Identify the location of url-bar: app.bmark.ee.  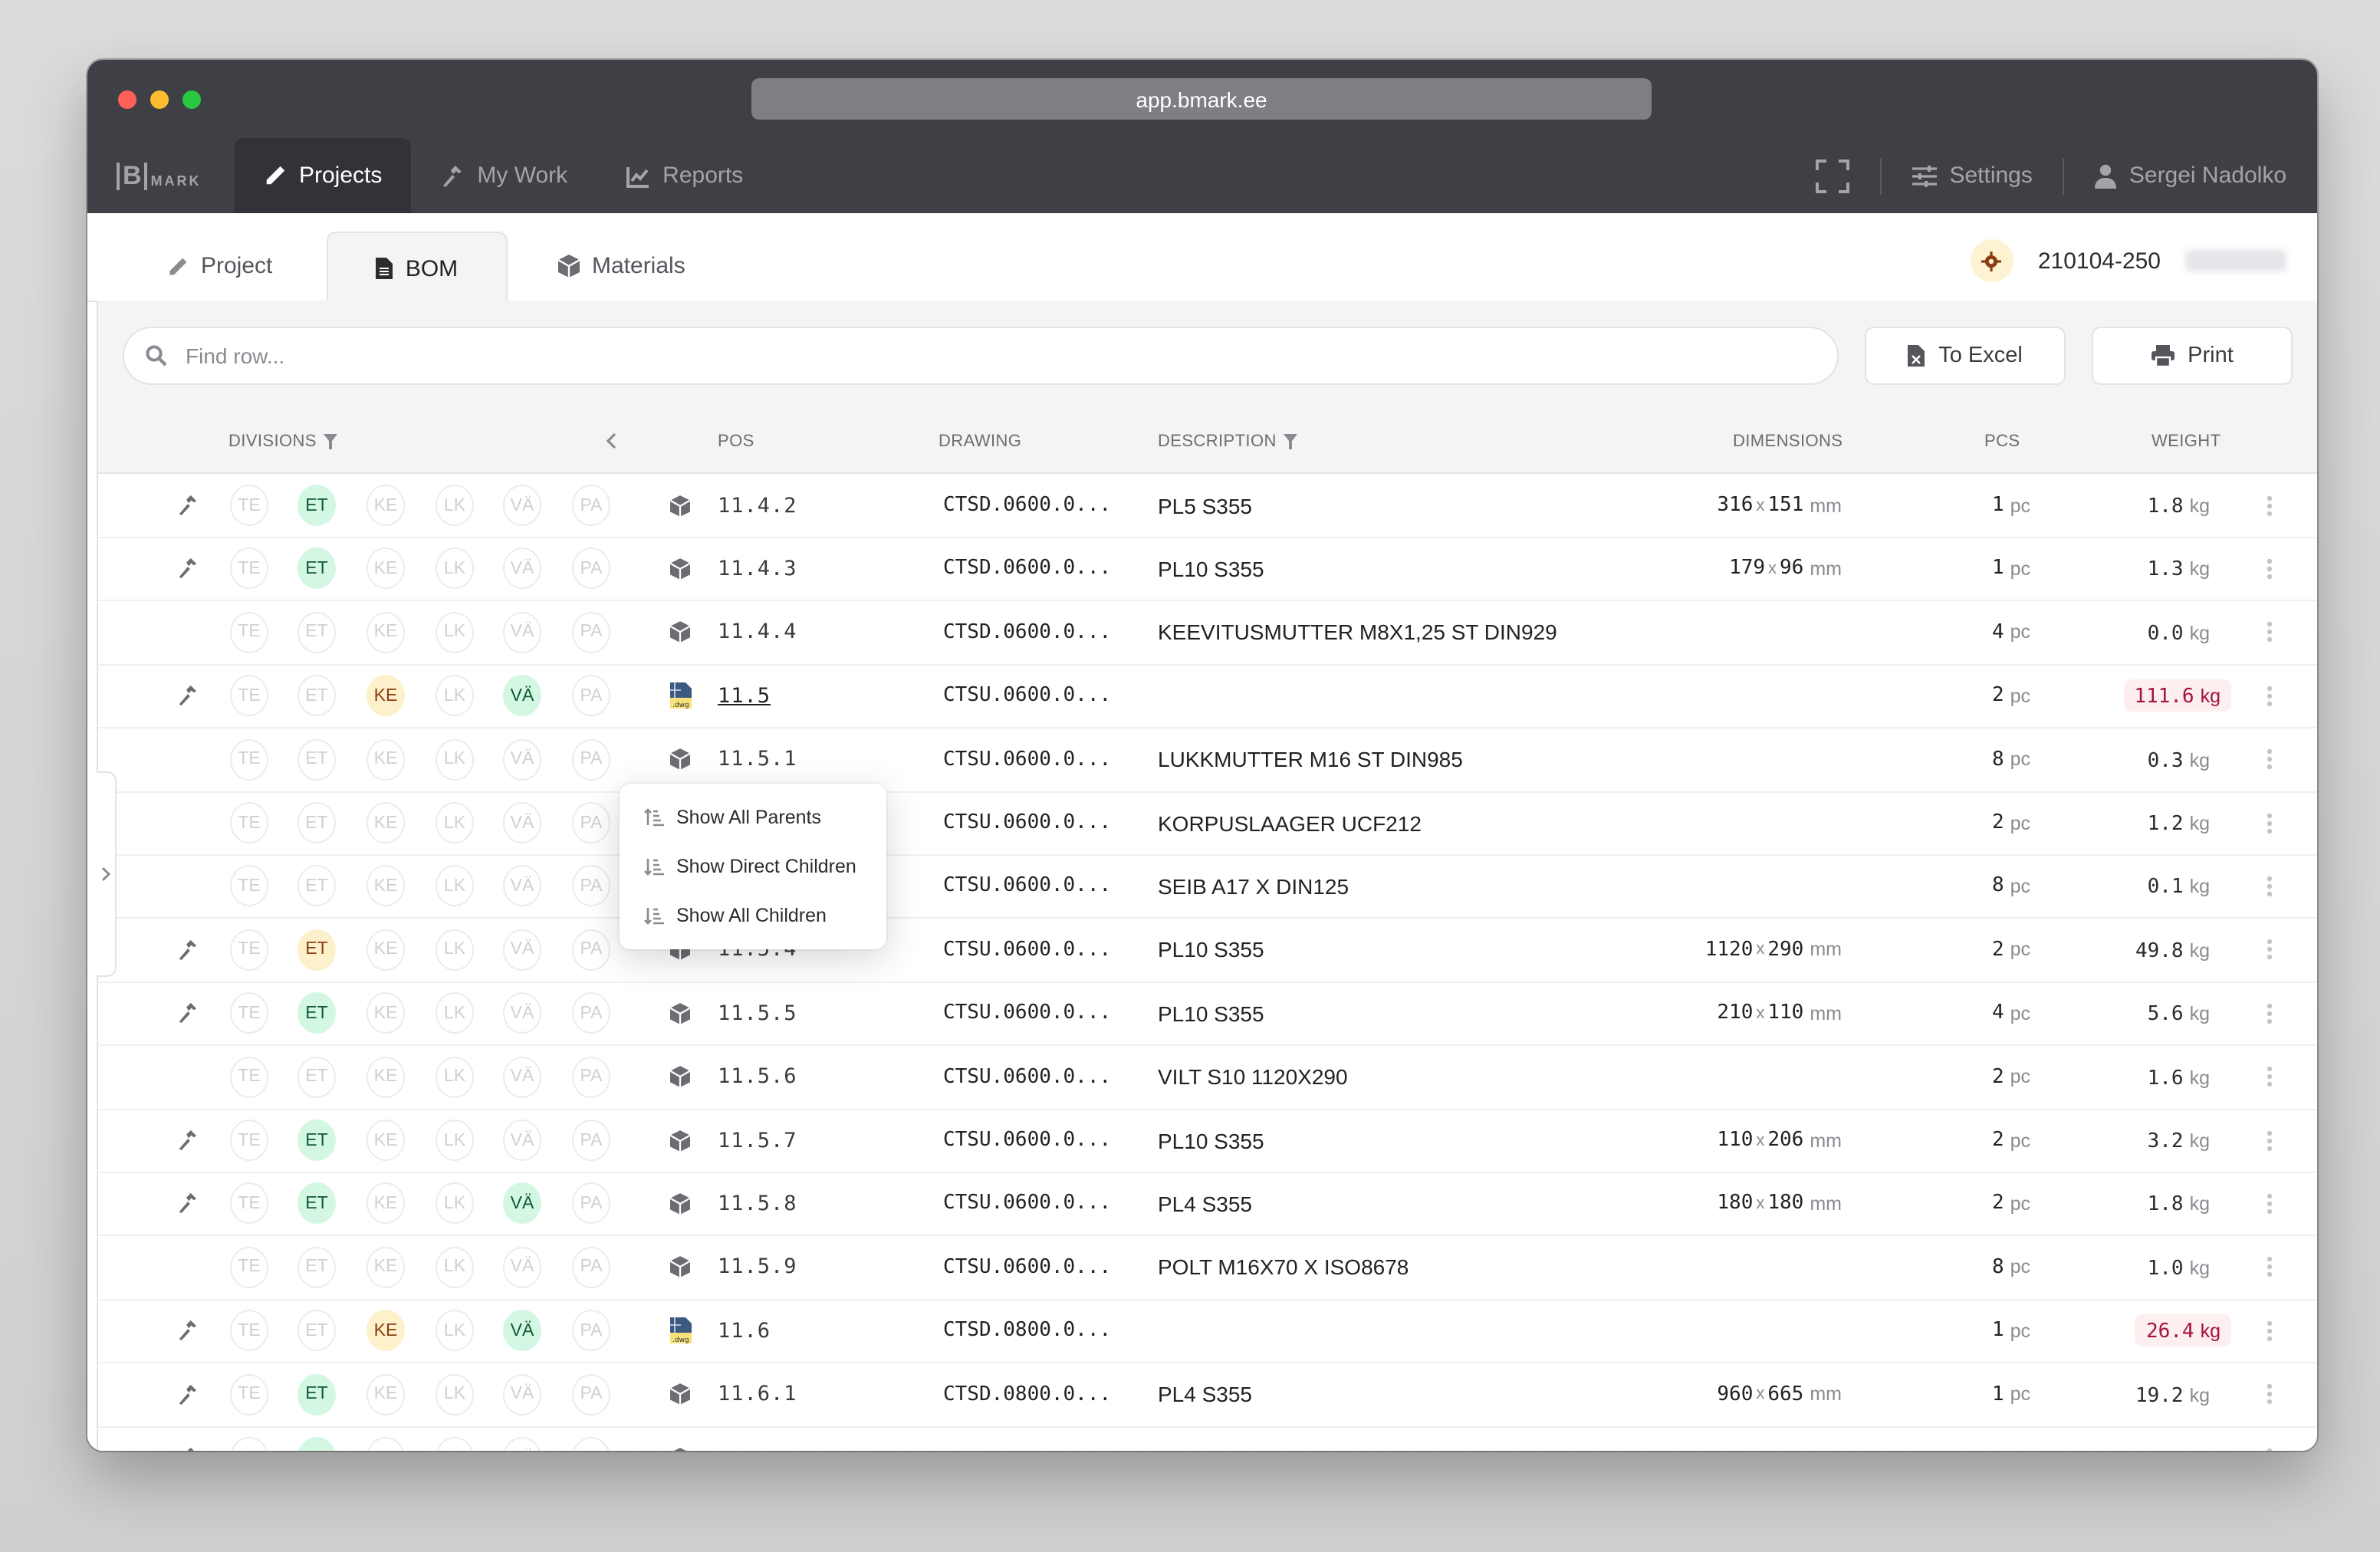
(1202, 99).